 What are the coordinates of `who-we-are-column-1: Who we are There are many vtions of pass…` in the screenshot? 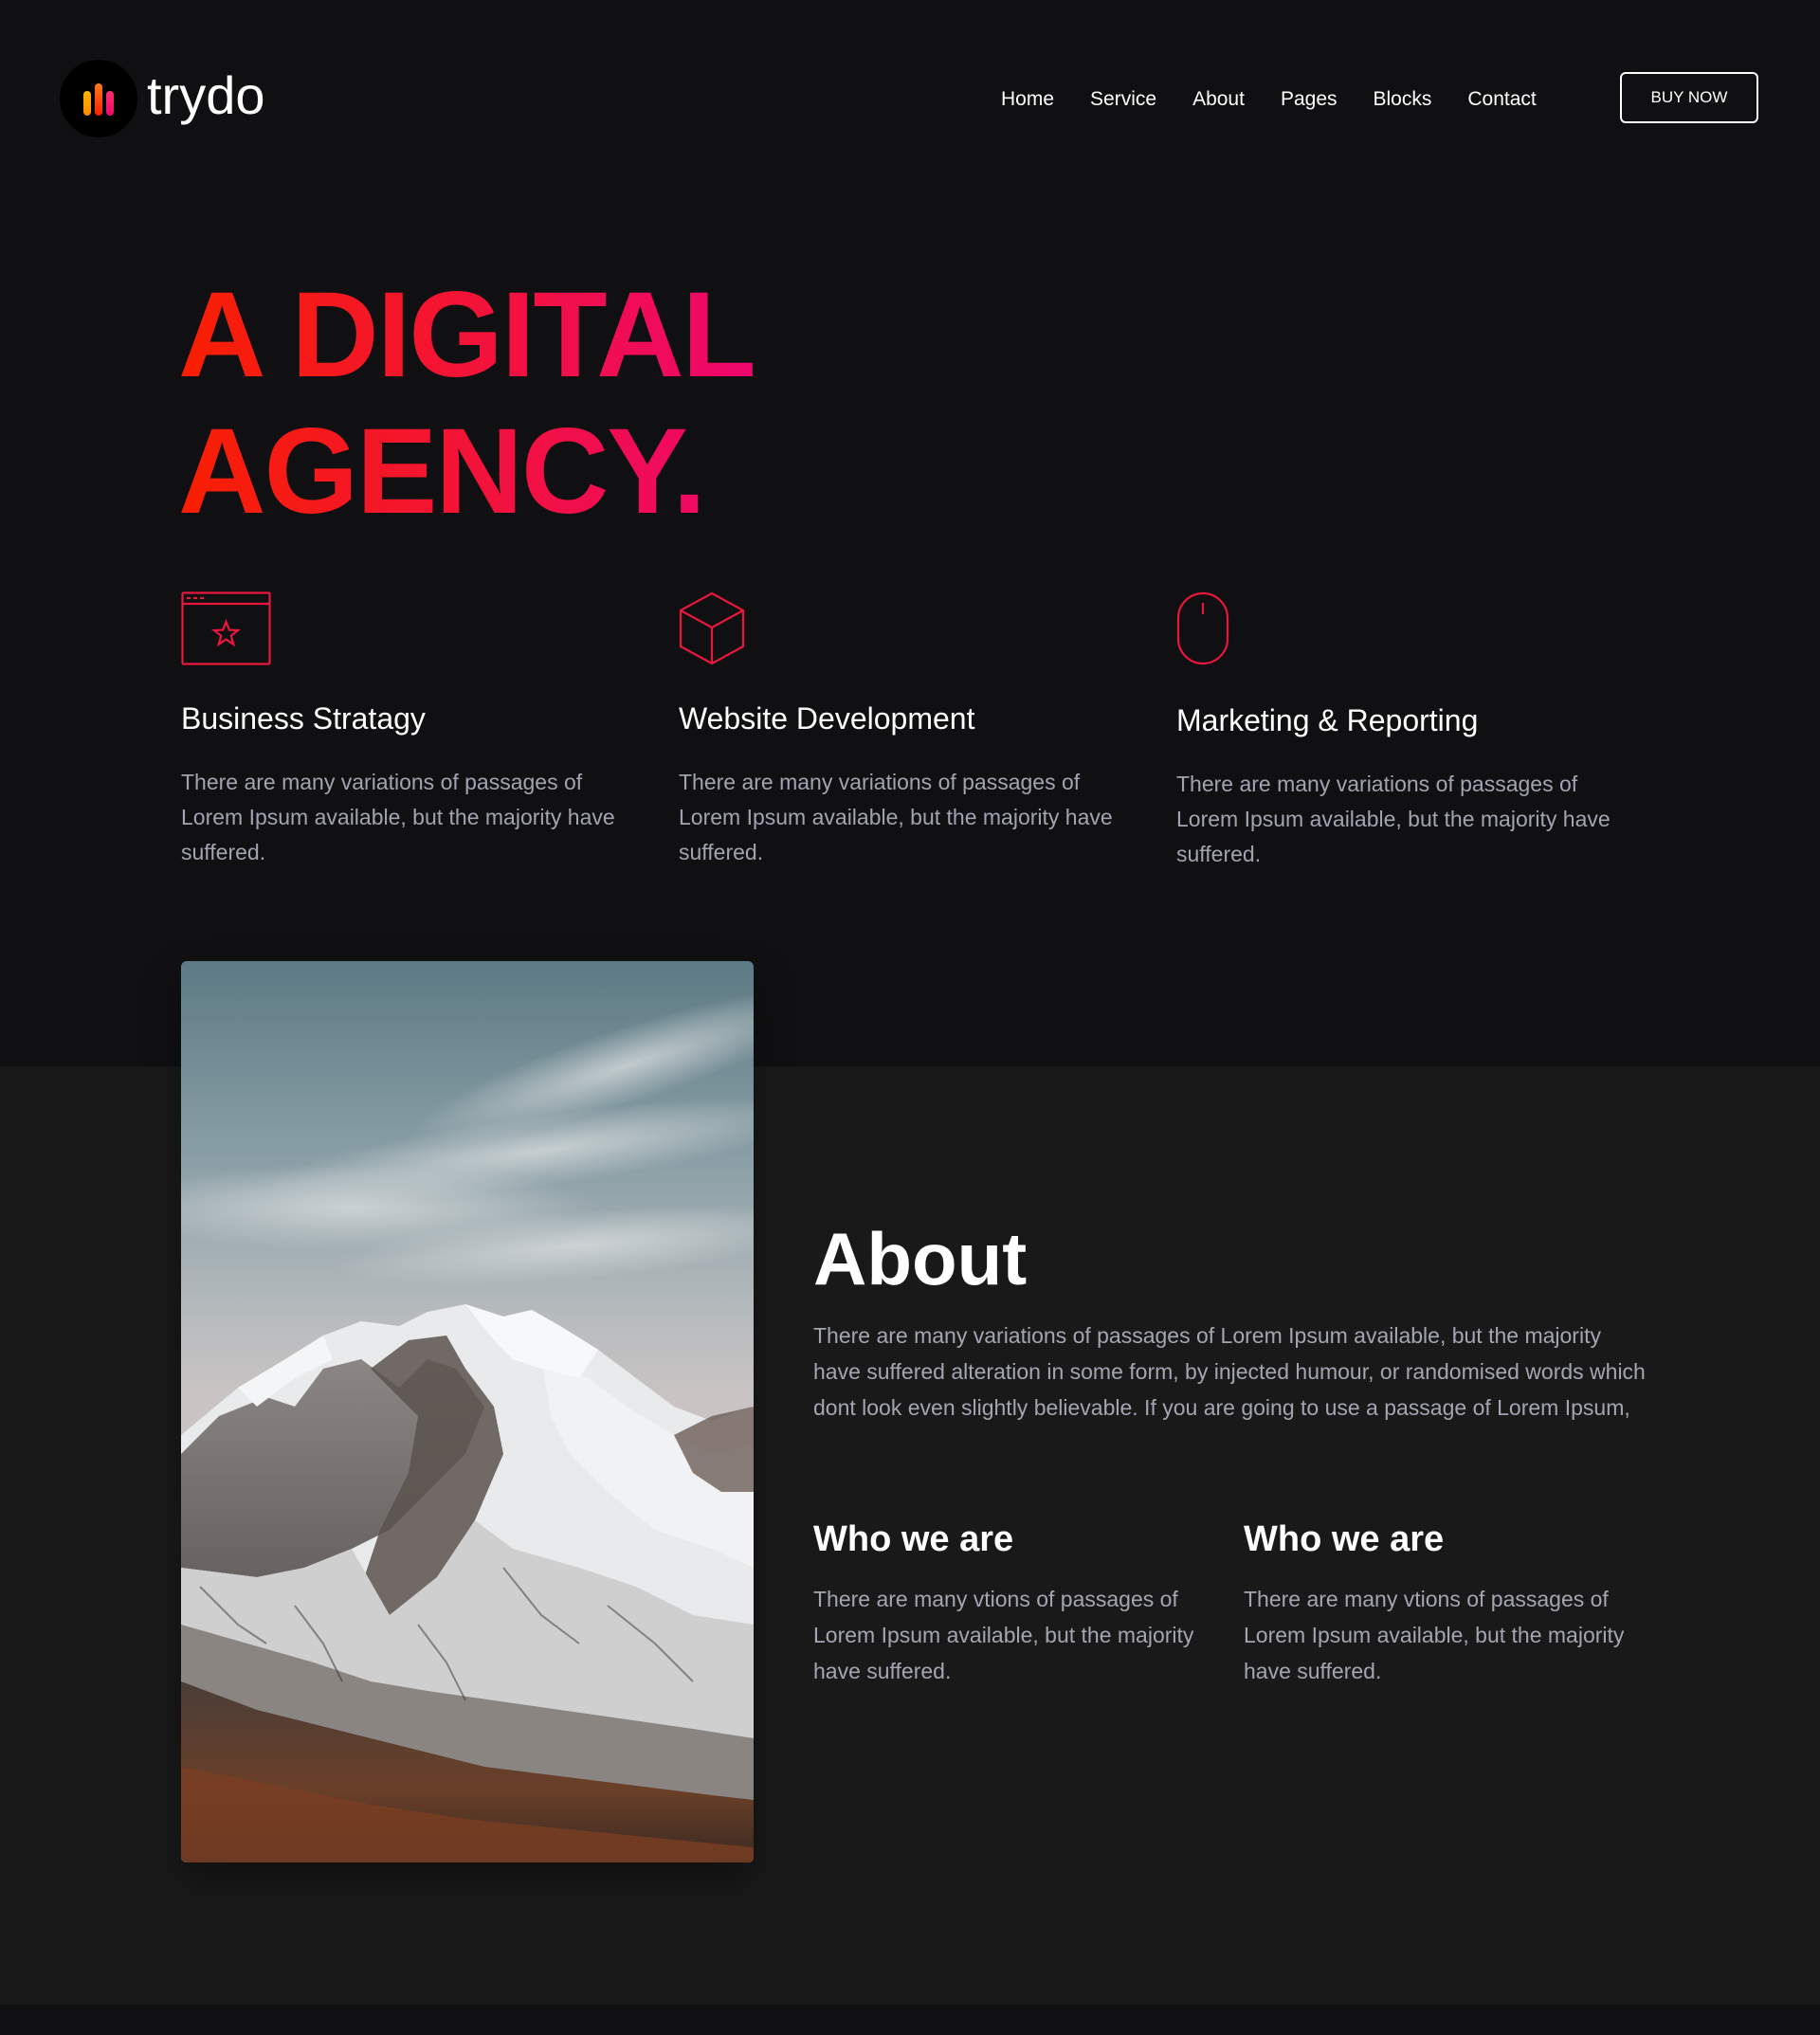 It's located at (1012, 1603).